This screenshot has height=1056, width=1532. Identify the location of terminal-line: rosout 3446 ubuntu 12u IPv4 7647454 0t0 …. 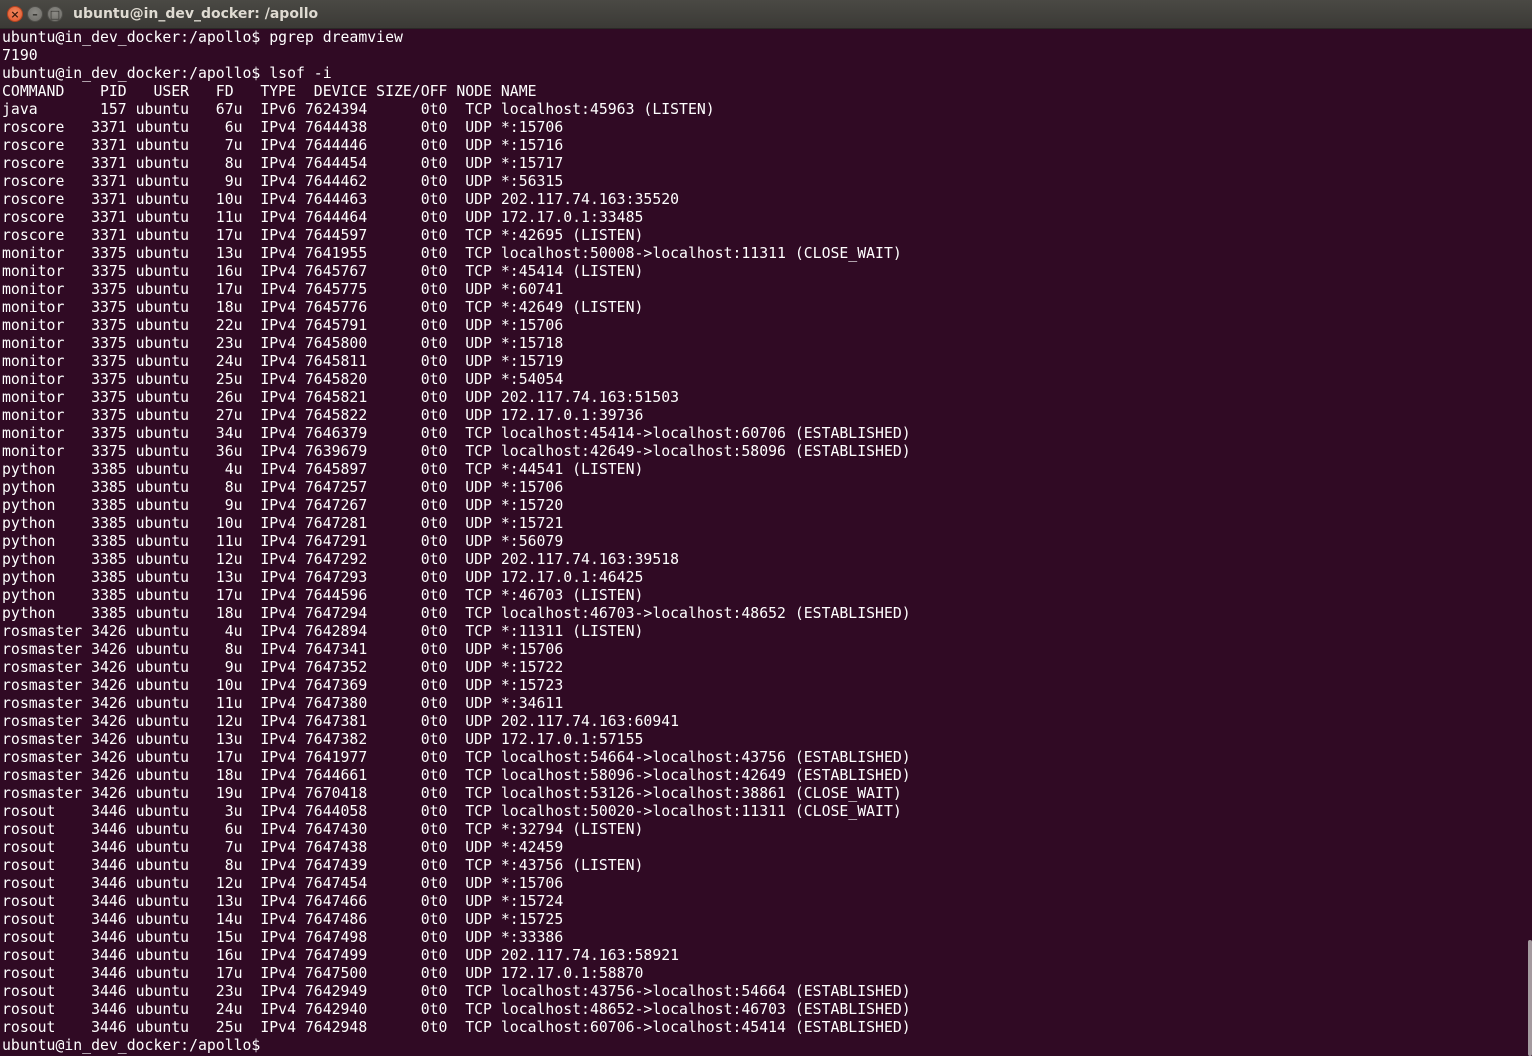
(283, 883).